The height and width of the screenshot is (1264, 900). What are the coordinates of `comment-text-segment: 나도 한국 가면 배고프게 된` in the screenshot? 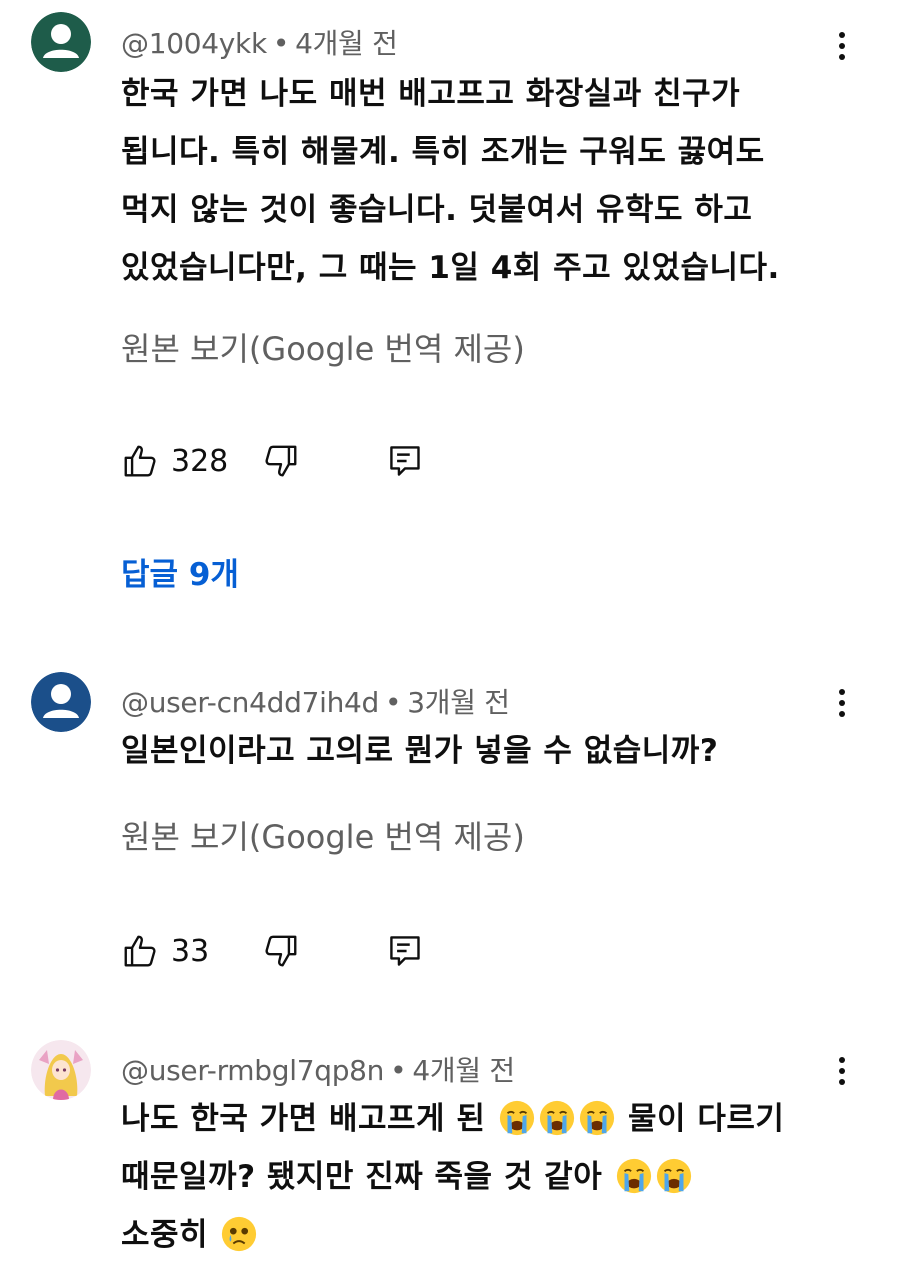 It's located at (303, 1119).